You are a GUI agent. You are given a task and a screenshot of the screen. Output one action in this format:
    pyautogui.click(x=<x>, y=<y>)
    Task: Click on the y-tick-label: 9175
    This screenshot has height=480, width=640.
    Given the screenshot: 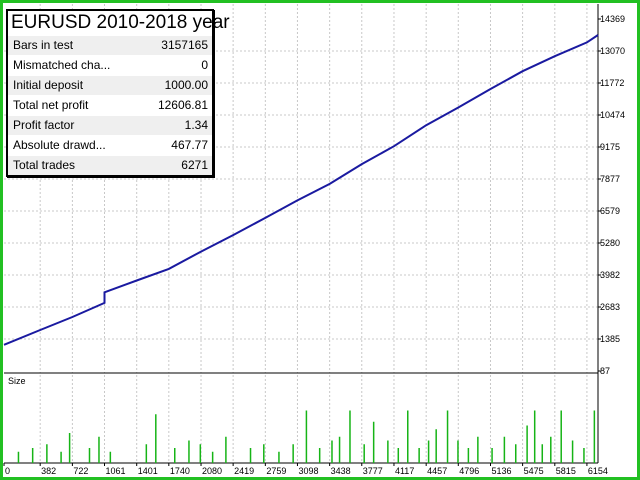 What is the action you would take?
    pyautogui.click(x=610, y=147)
    